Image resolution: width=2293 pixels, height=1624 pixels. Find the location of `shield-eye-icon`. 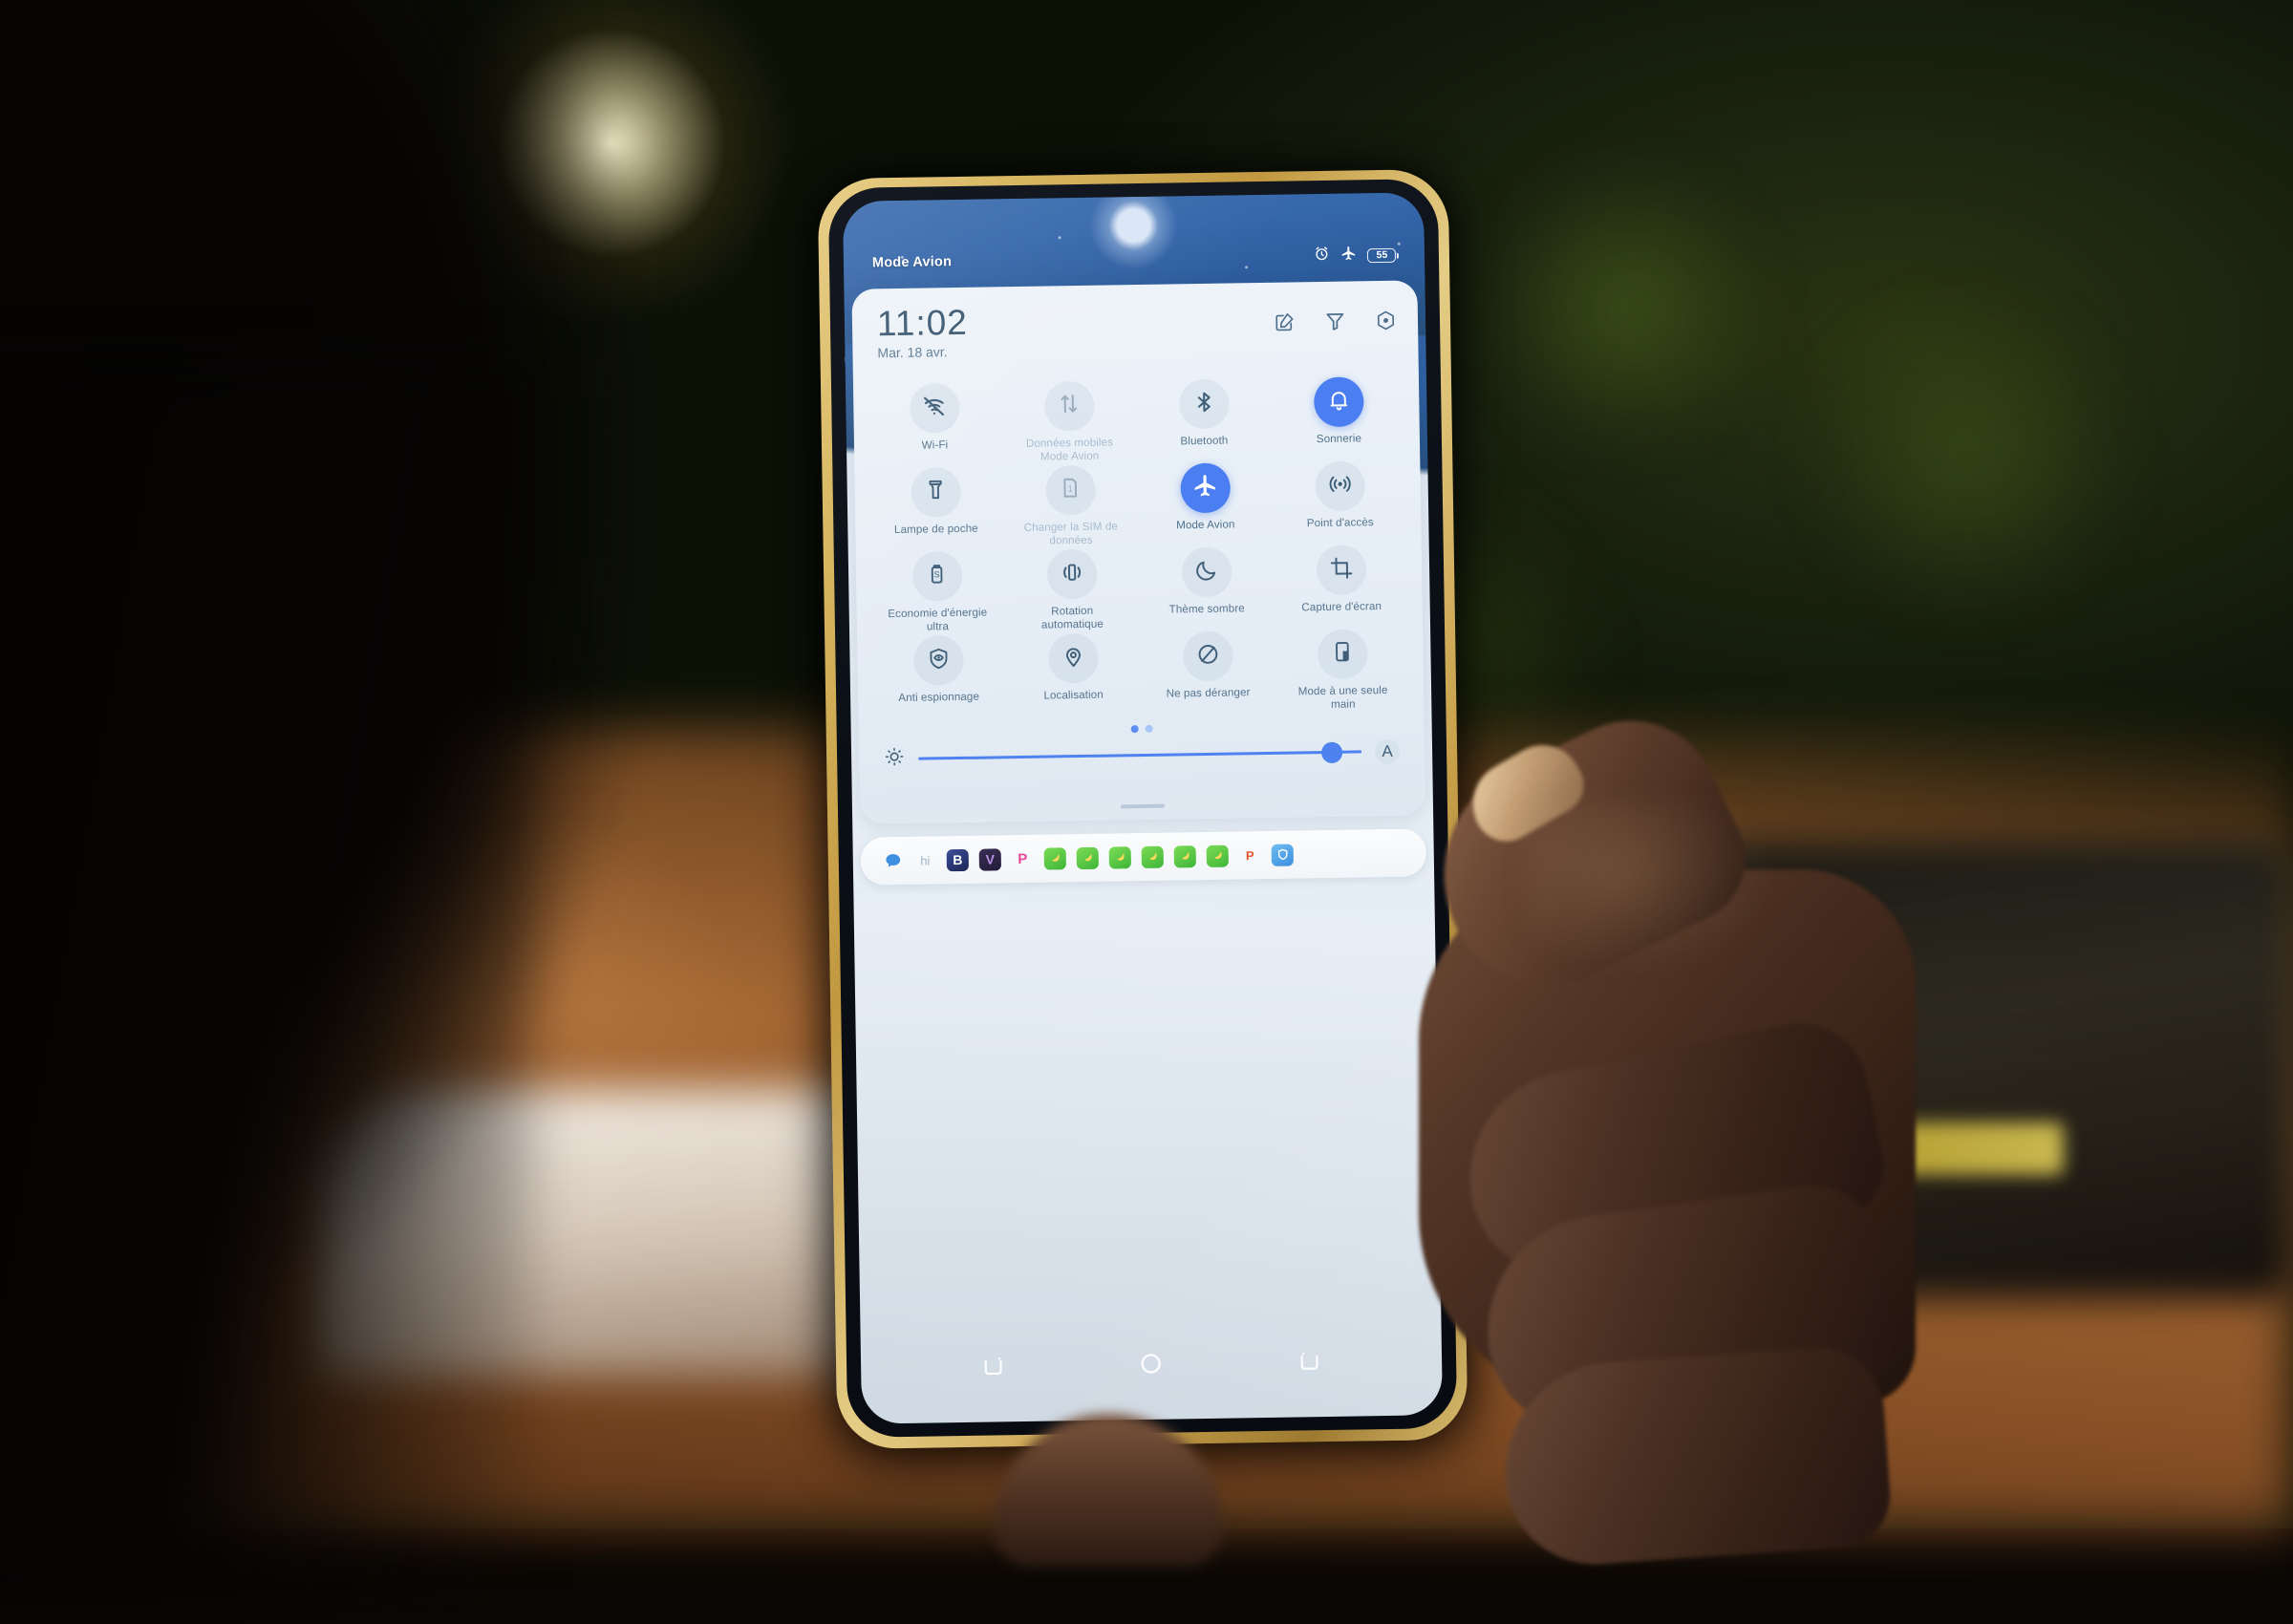

shield-eye-icon is located at coordinates (938, 661).